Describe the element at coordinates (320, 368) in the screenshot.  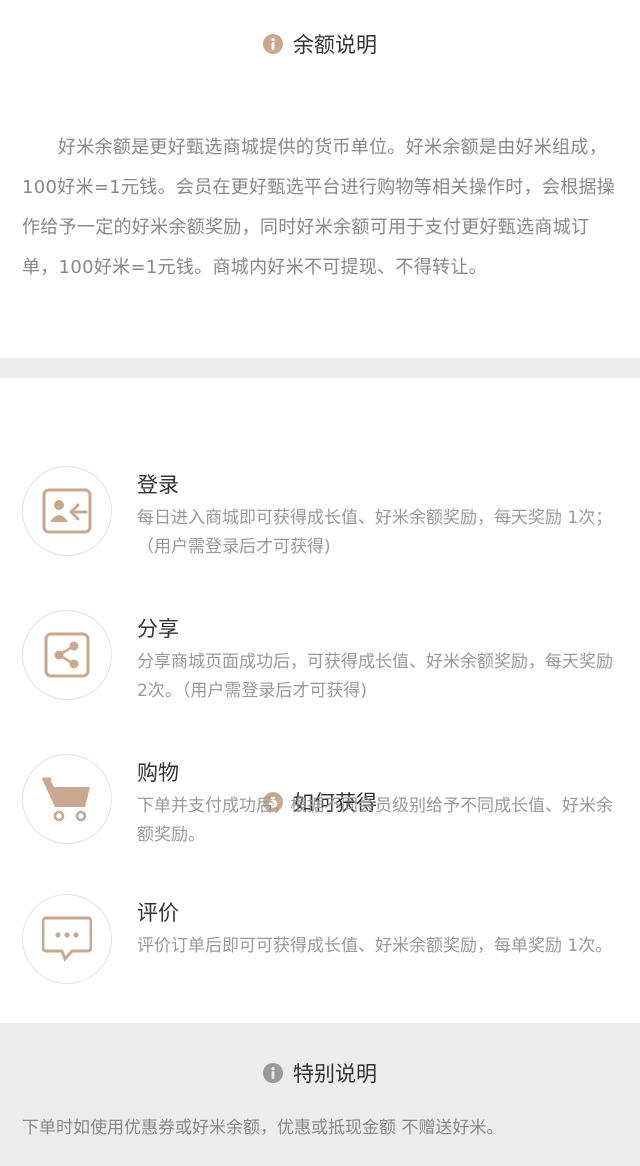
I see `section-divider` at that location.